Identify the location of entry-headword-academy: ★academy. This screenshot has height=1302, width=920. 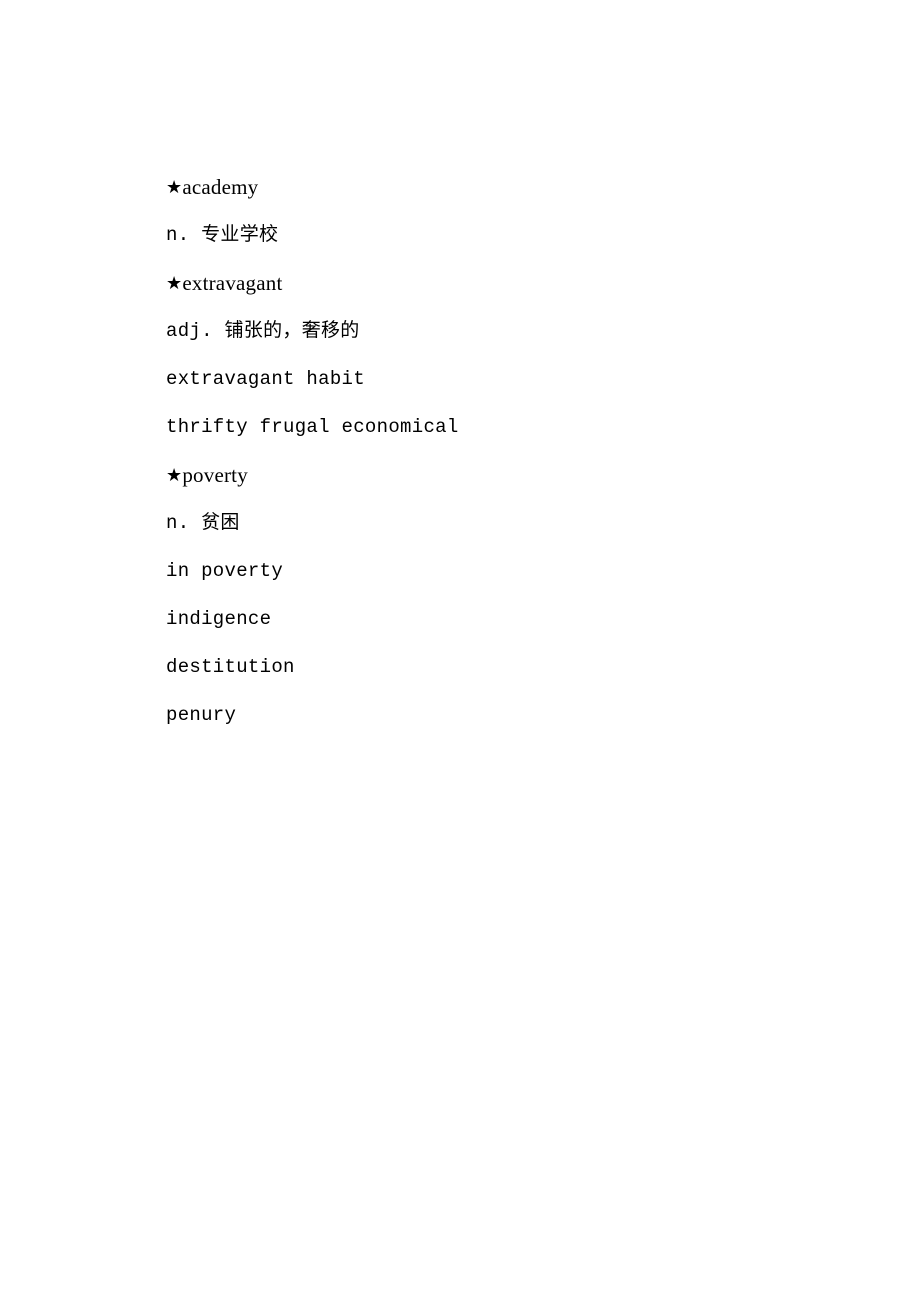
(516, 187).